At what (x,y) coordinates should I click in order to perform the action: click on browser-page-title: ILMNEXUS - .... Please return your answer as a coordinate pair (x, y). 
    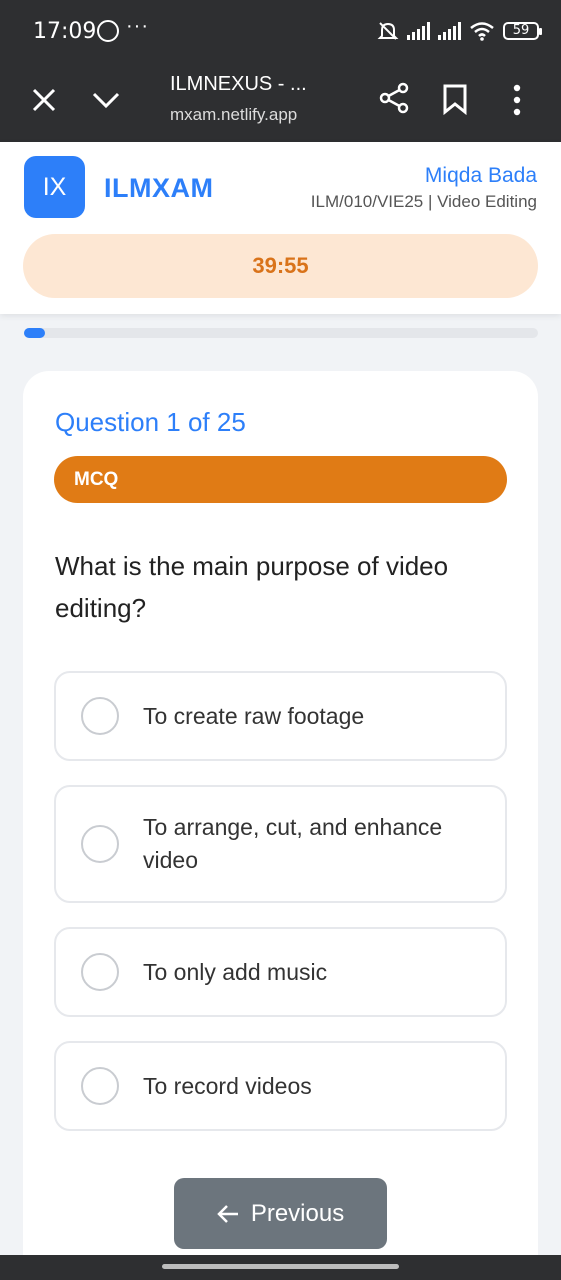
    Looking at the image, I should click on (238, 84).